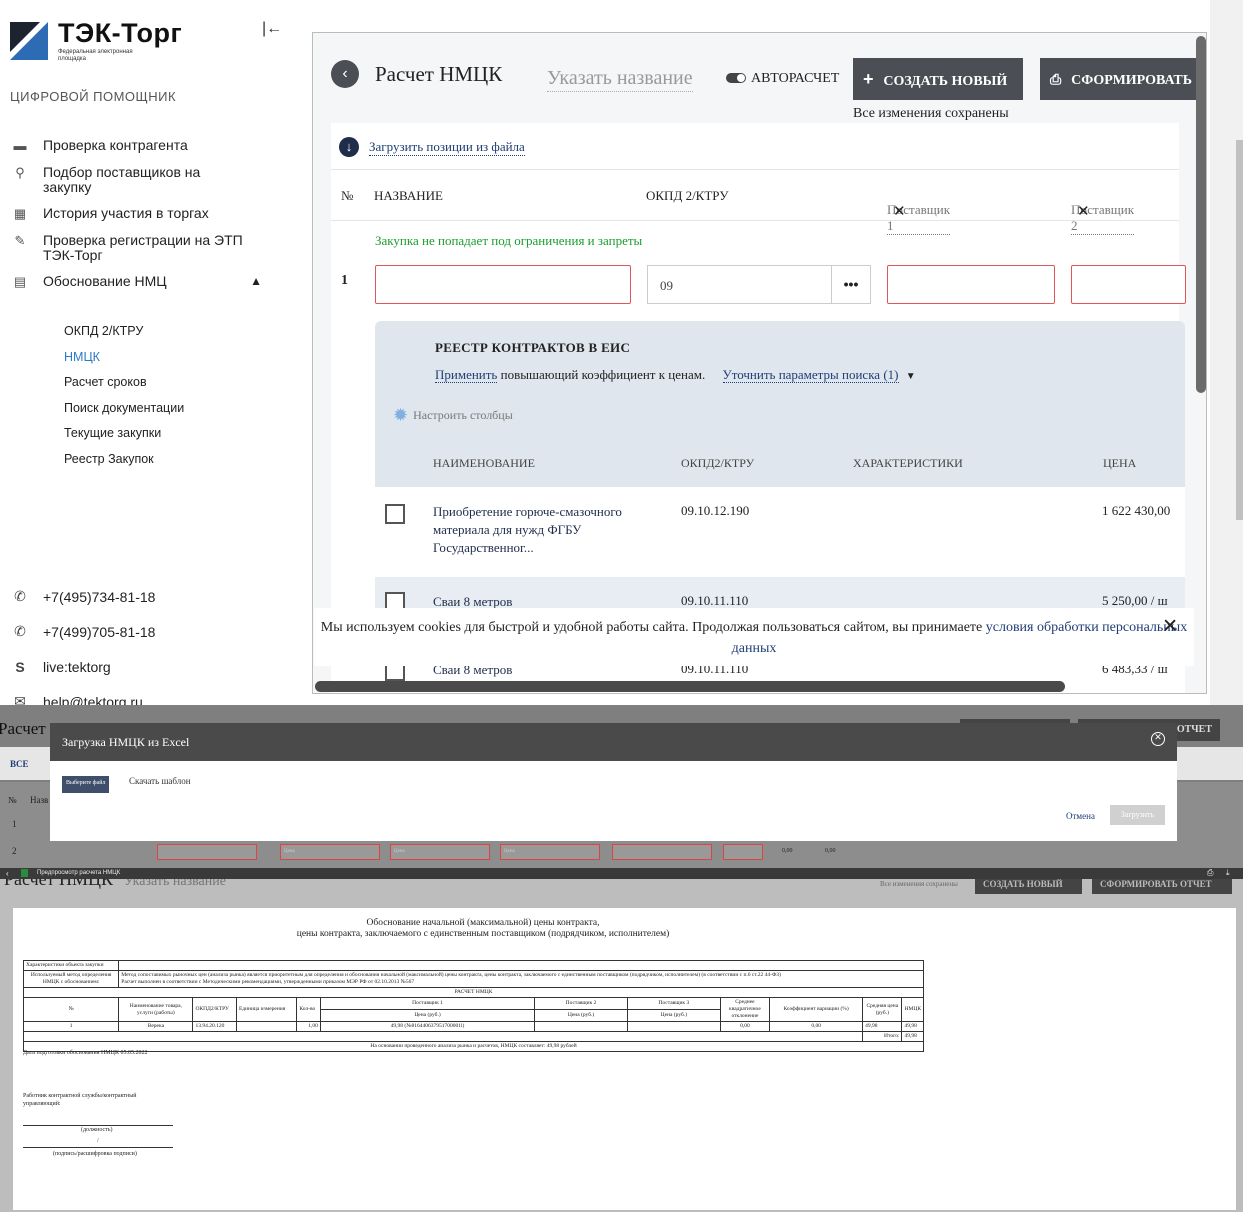 The width and height of the screenshot is (1243, 1212). Describe the element at coordinates (19, 764) in the screenshot. I see `background-all-label: ВСЕ` at that location.